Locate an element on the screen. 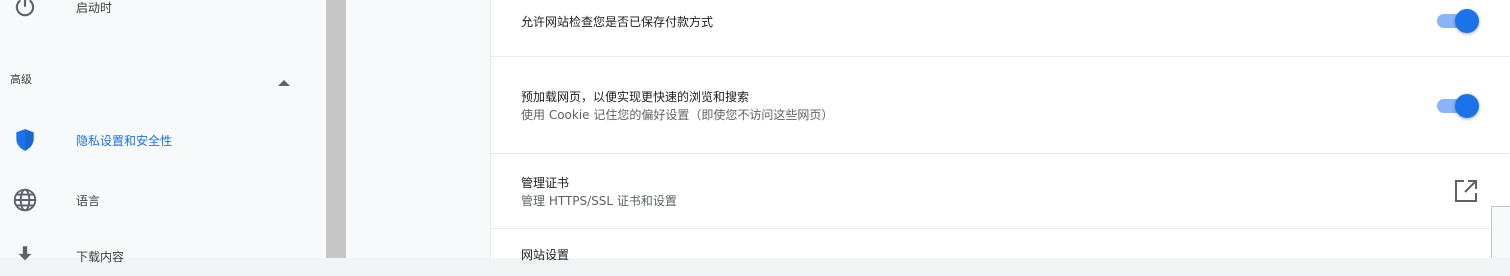  download-icon is located at coordinates (25, 256).